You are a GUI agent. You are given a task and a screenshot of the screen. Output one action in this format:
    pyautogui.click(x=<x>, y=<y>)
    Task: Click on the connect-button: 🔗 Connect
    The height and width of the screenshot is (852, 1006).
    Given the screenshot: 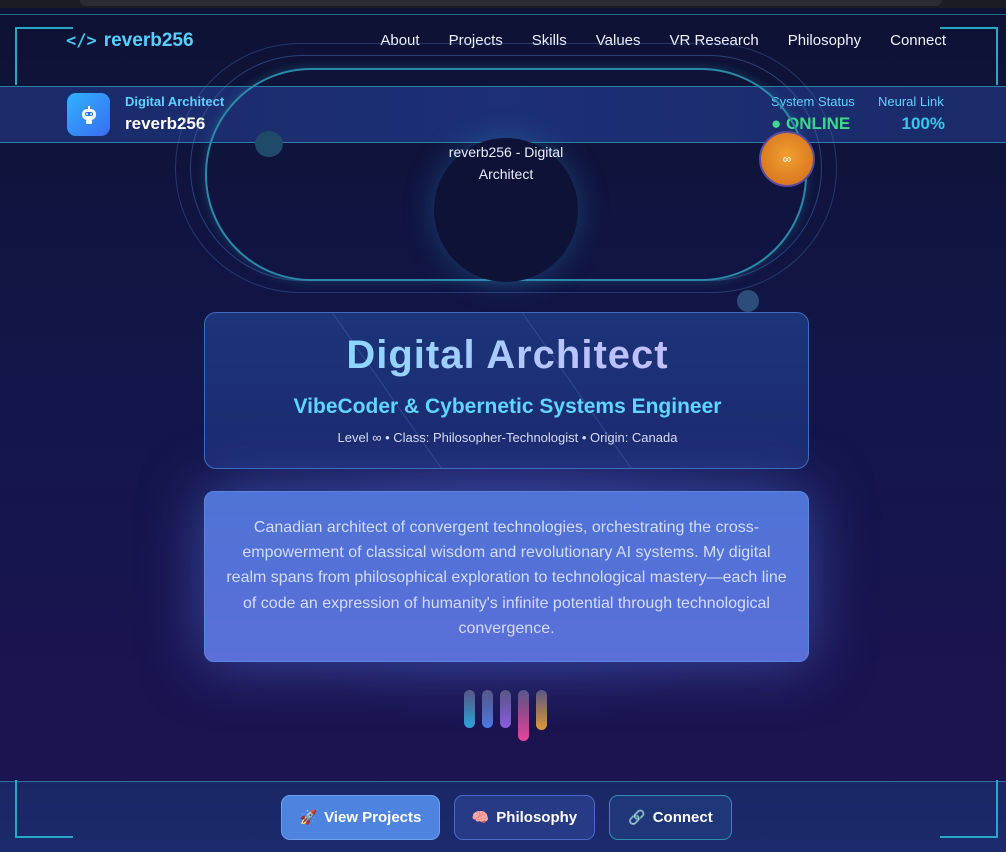 What is the action you would take?
    pyautogui.click(x=670, y=817)
    